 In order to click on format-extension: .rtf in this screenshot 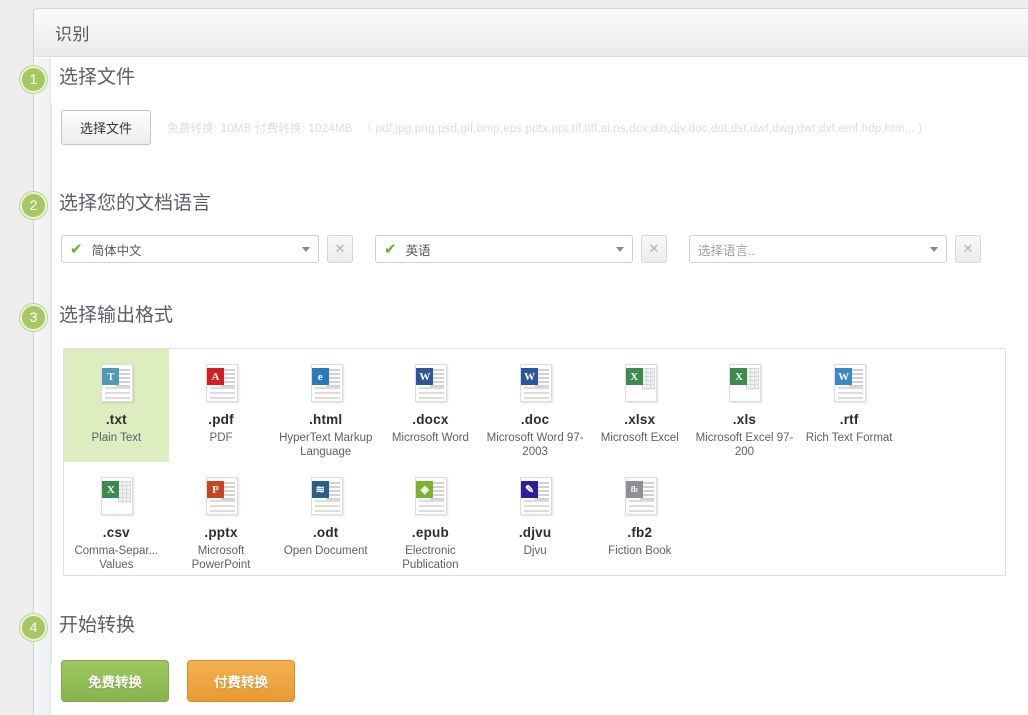, I will do `click(849, 419)`.